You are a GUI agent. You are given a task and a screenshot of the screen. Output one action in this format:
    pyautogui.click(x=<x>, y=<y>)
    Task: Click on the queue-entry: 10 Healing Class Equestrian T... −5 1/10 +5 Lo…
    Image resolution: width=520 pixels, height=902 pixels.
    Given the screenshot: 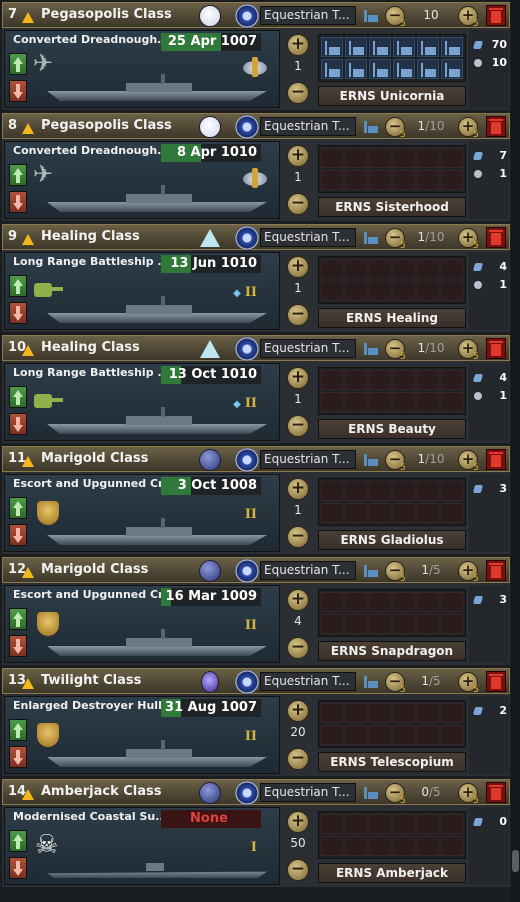 What is the action you would take?
    pyautogui.click(x=256, y=389)
    